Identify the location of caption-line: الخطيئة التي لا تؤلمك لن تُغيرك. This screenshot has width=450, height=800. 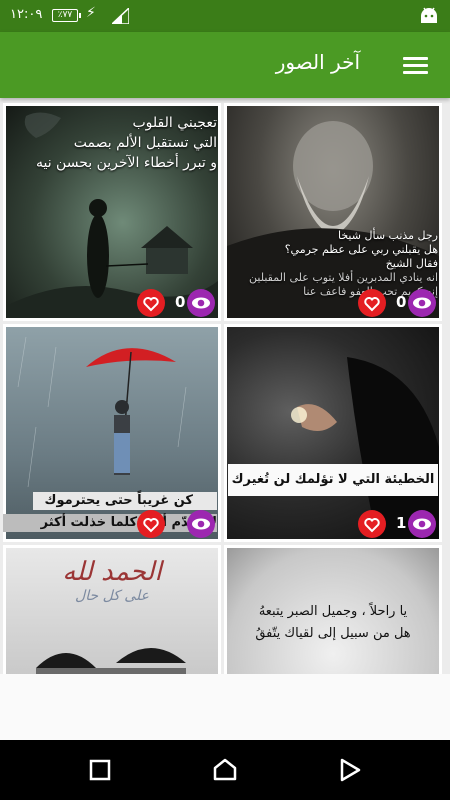
(333, 479).